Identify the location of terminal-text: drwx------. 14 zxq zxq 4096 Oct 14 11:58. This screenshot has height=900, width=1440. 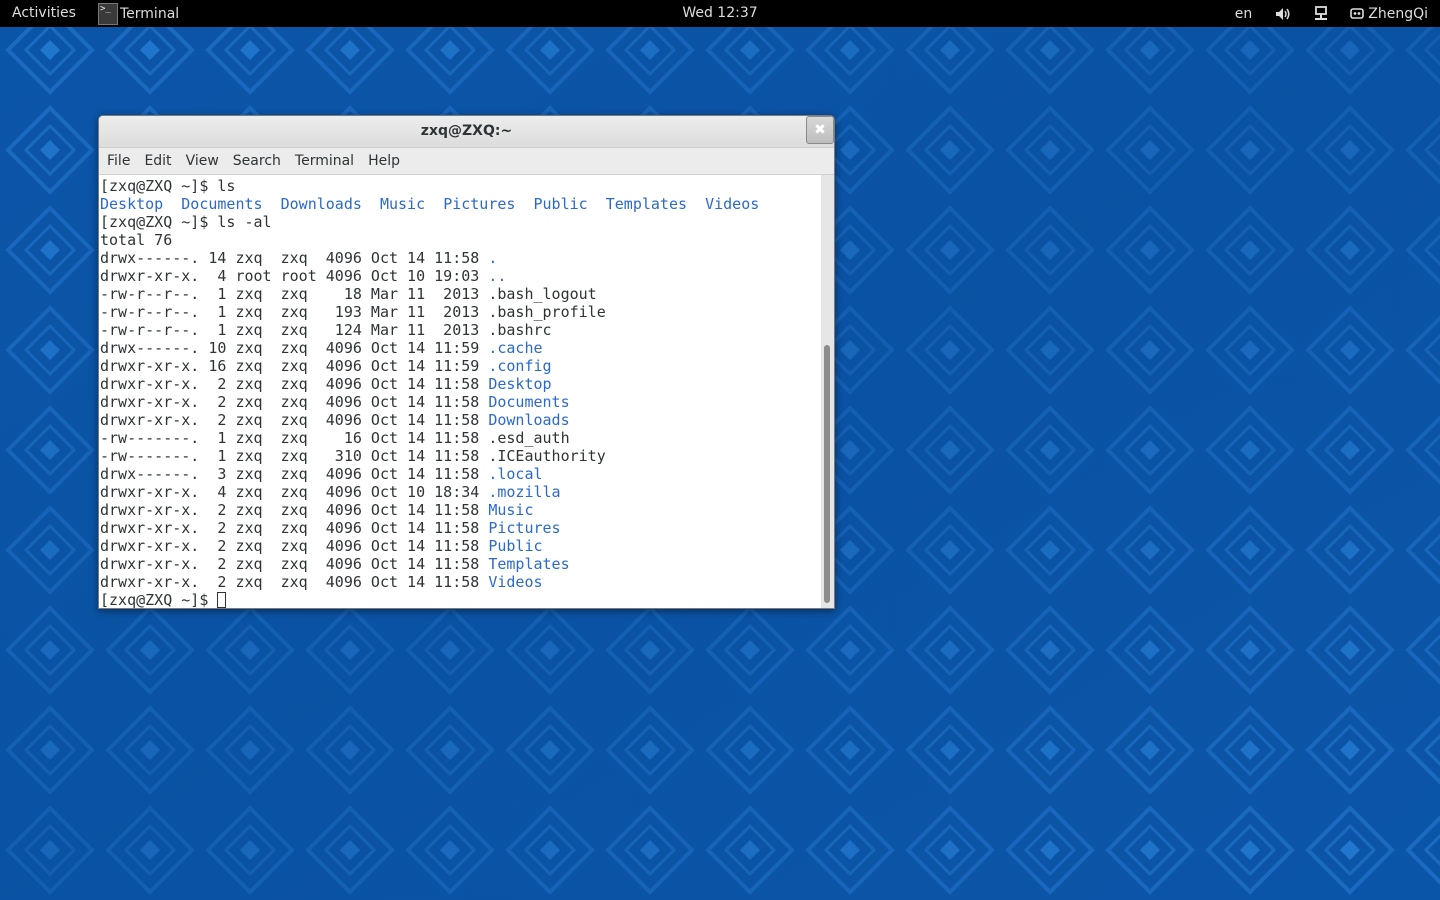
(294, 258).